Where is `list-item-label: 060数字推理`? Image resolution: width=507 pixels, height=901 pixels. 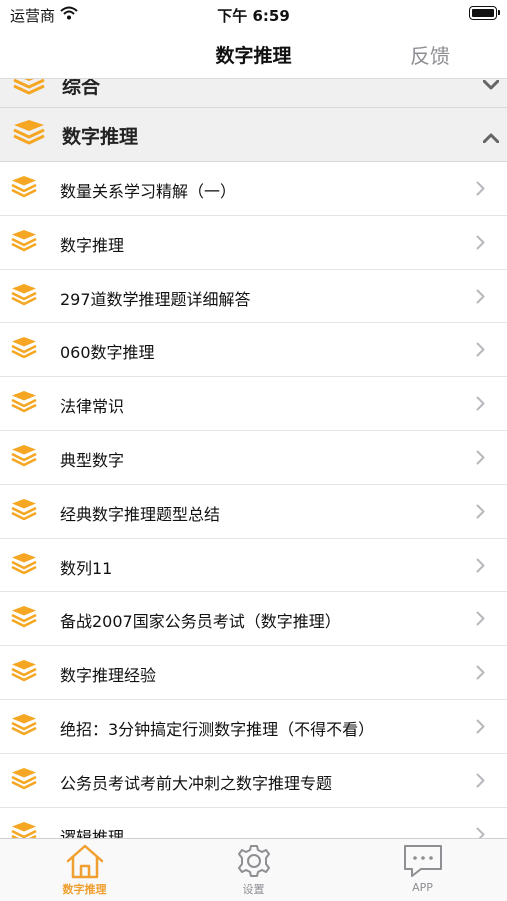 list-item-label: 060数字推理 is located at coordinates (107, 353).